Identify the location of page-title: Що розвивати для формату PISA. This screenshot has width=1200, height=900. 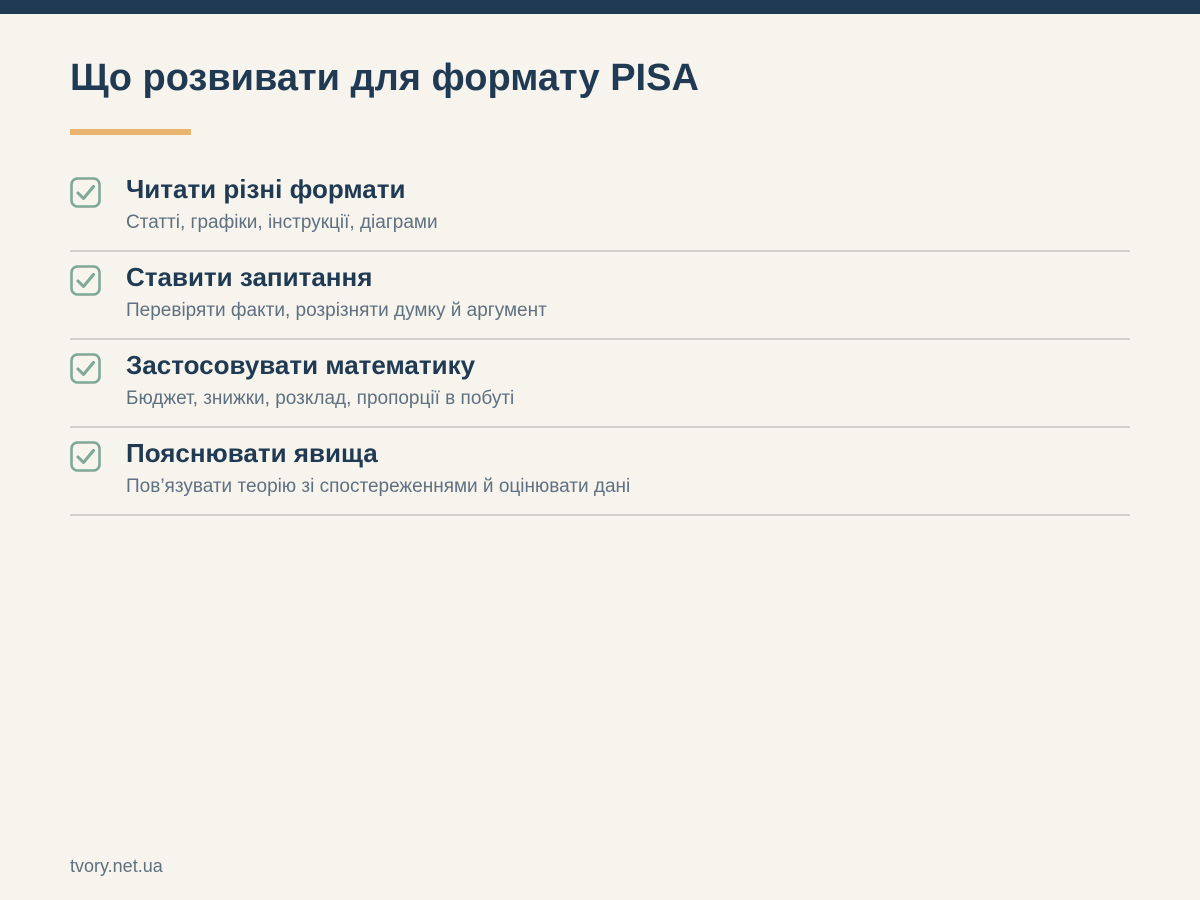
(384, 78).